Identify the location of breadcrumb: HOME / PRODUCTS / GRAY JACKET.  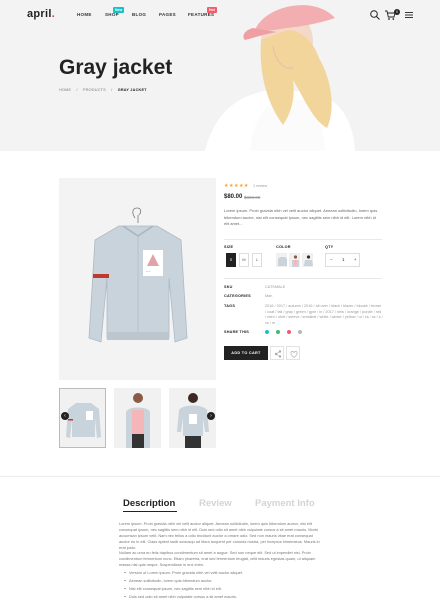
(105, 90).